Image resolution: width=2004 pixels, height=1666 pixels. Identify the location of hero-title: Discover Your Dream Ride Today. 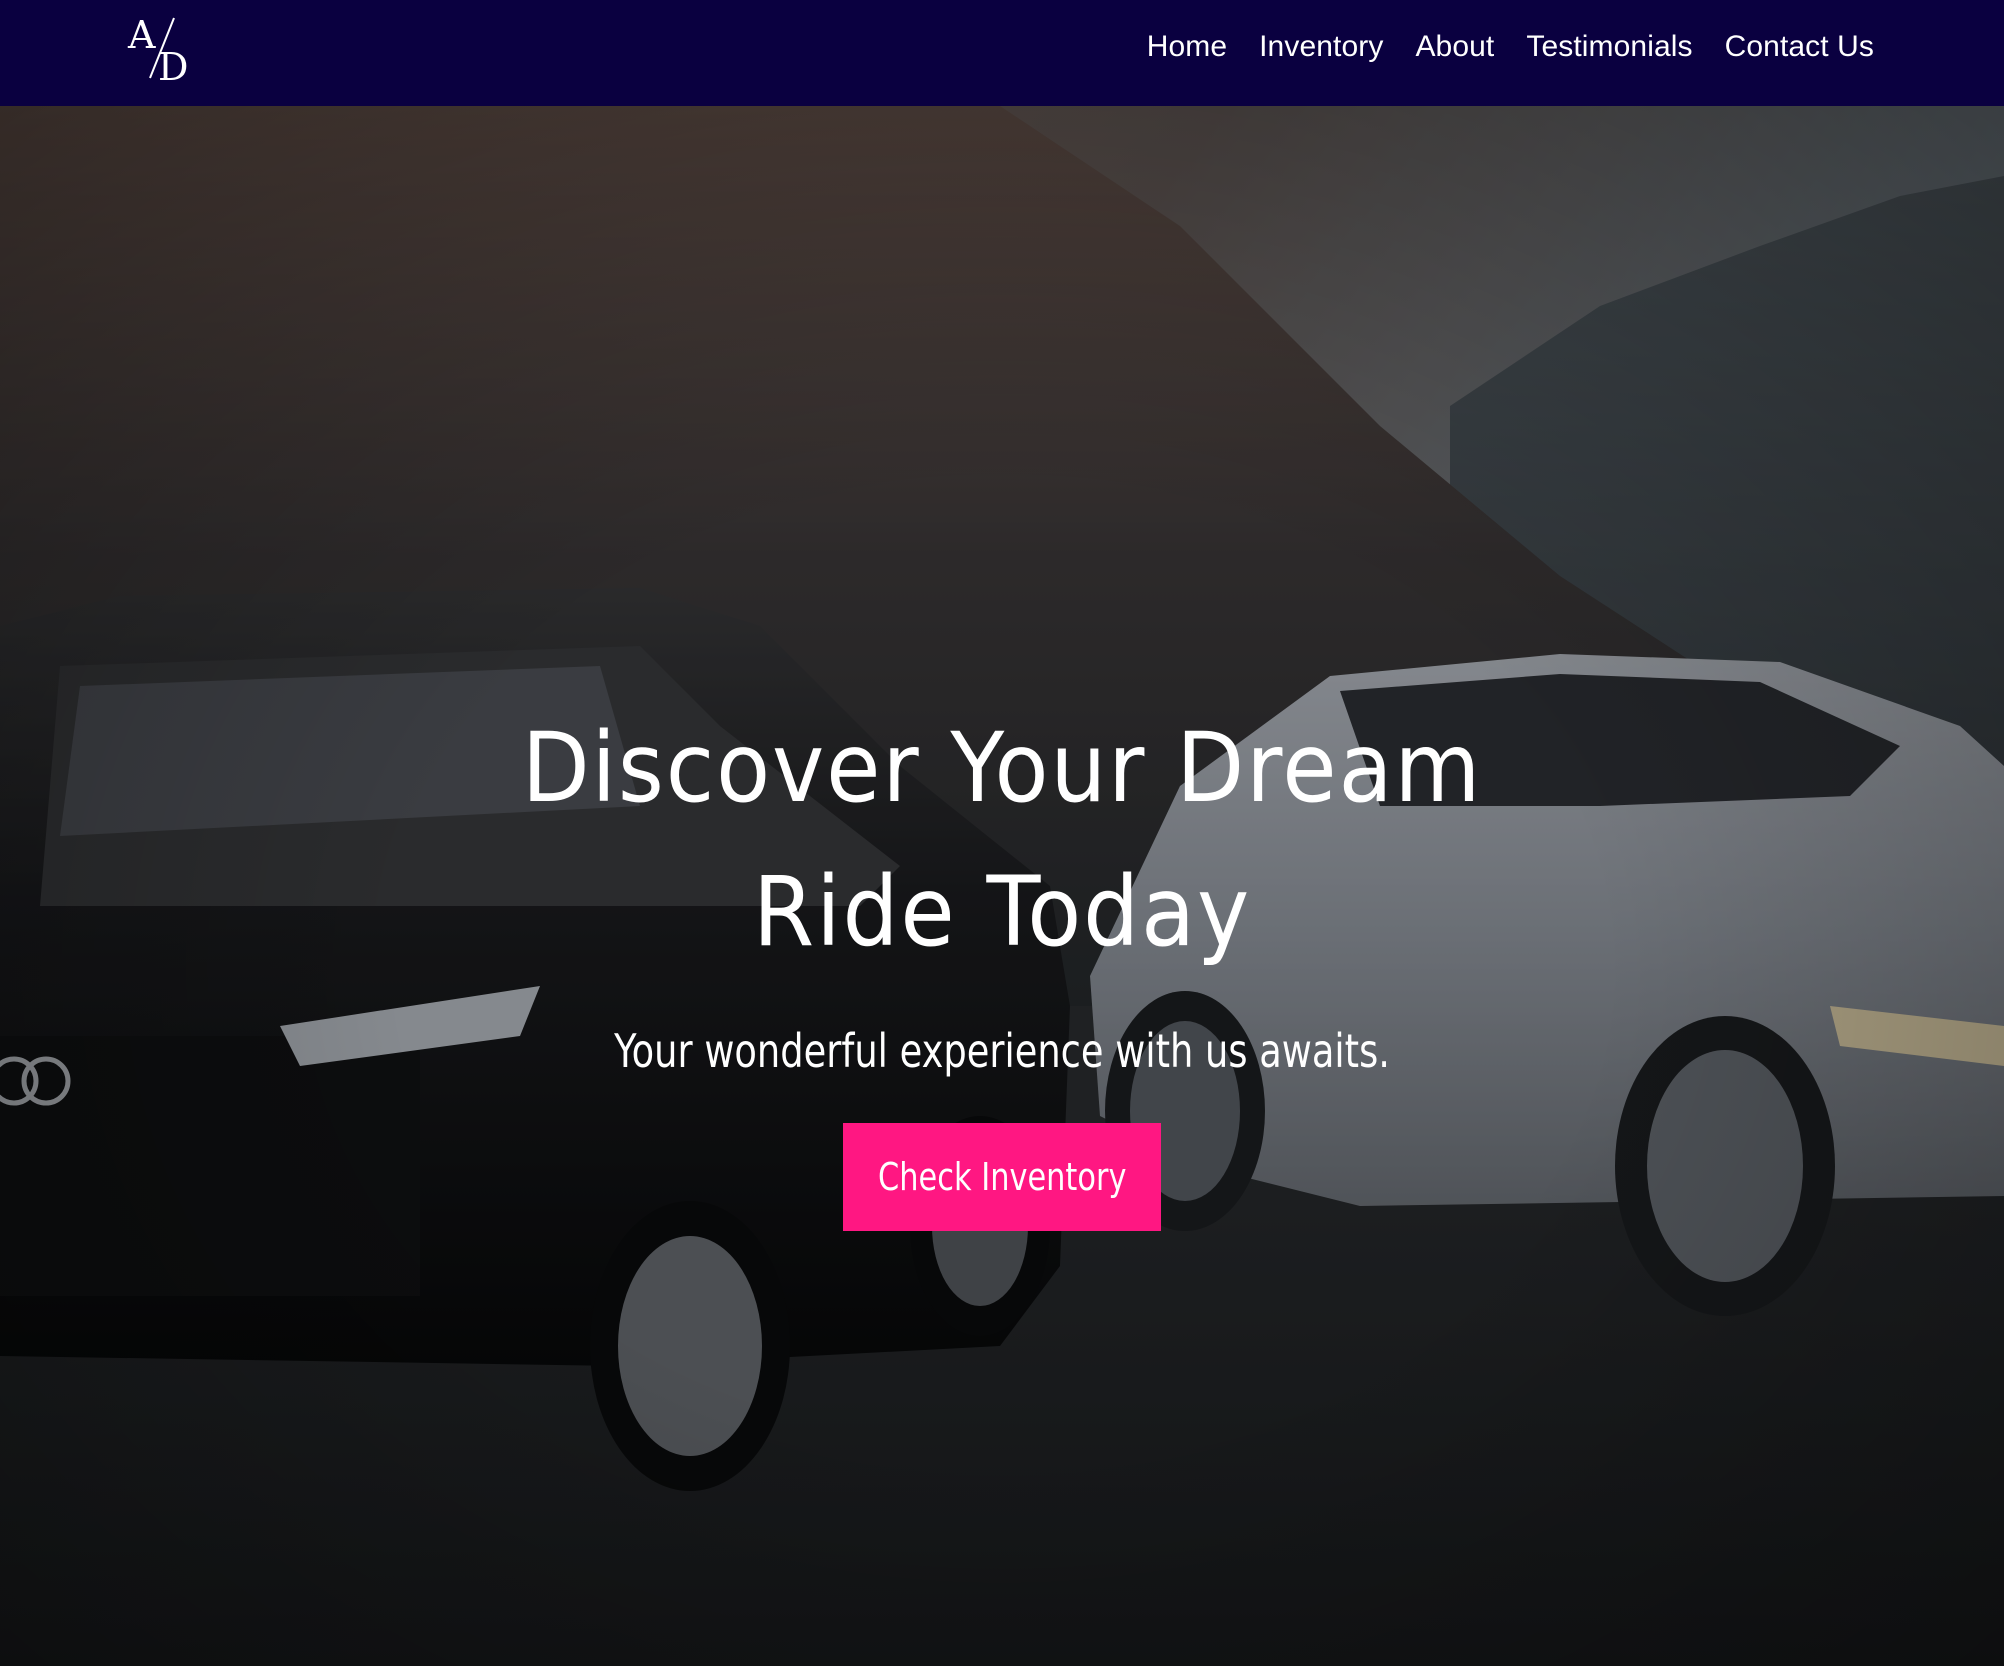
(1002, 840).